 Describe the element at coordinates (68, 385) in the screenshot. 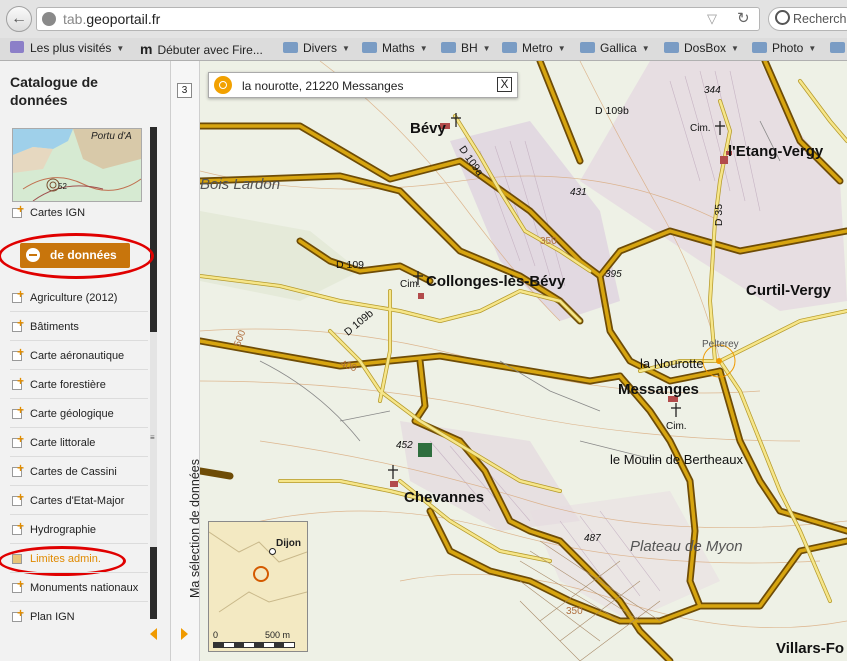

I see `catalog-item-label: Carte forestière` at that location.